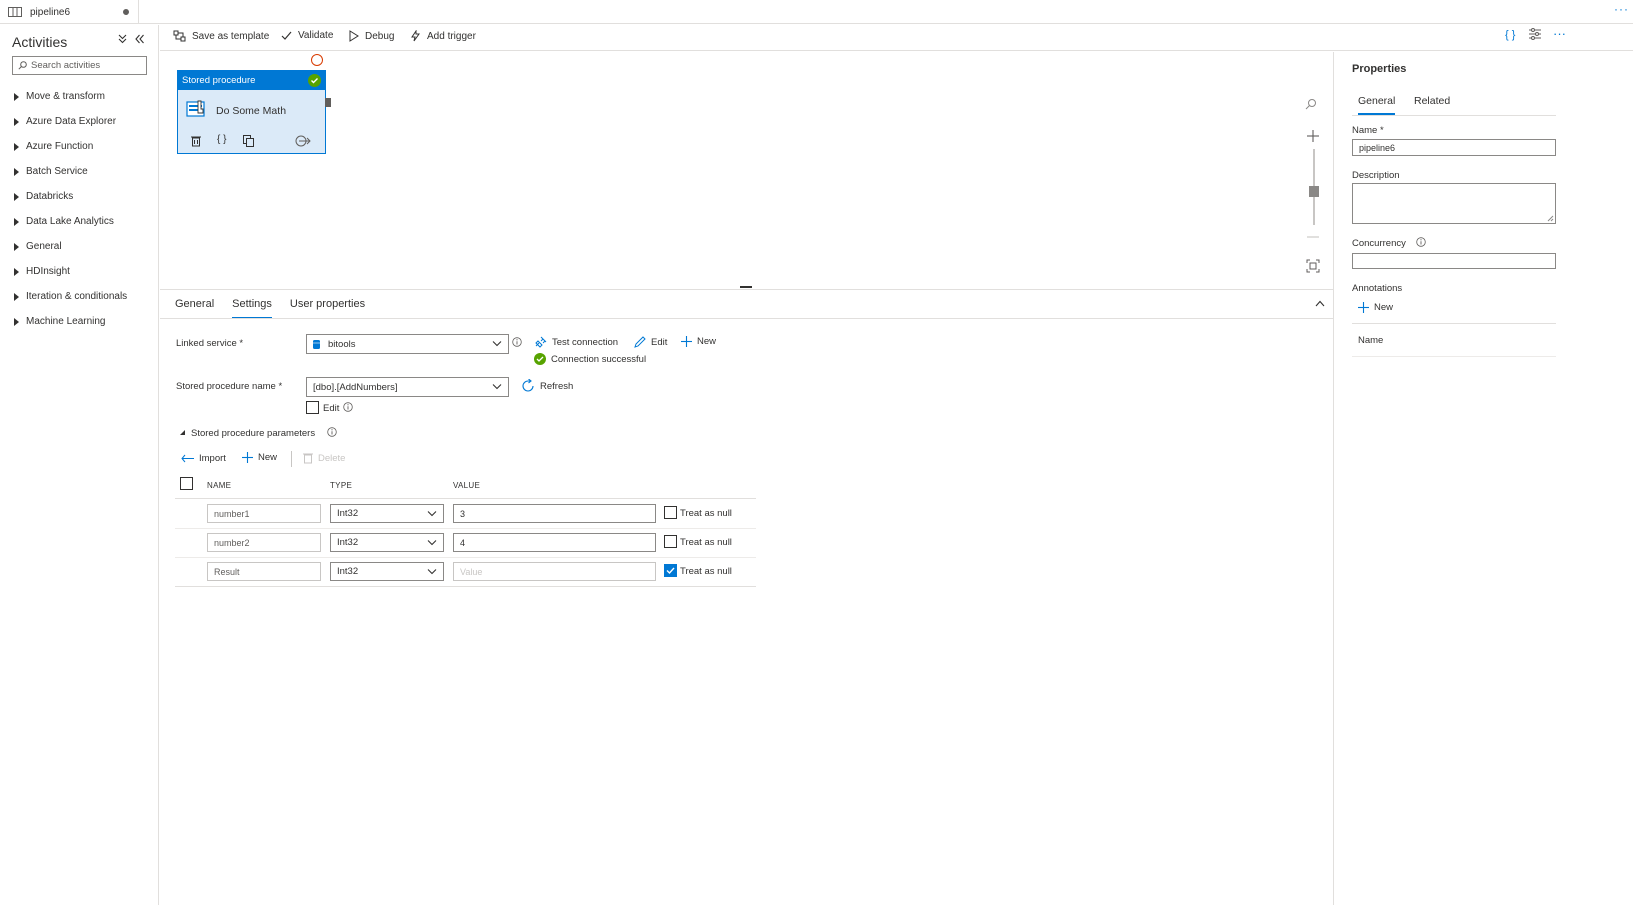 Image resolution: width=1633 pixels, height=905 pixels. Describe the element at coordinates (371, 36) in the screenshot. I see `debug-button: Debug` at that location.